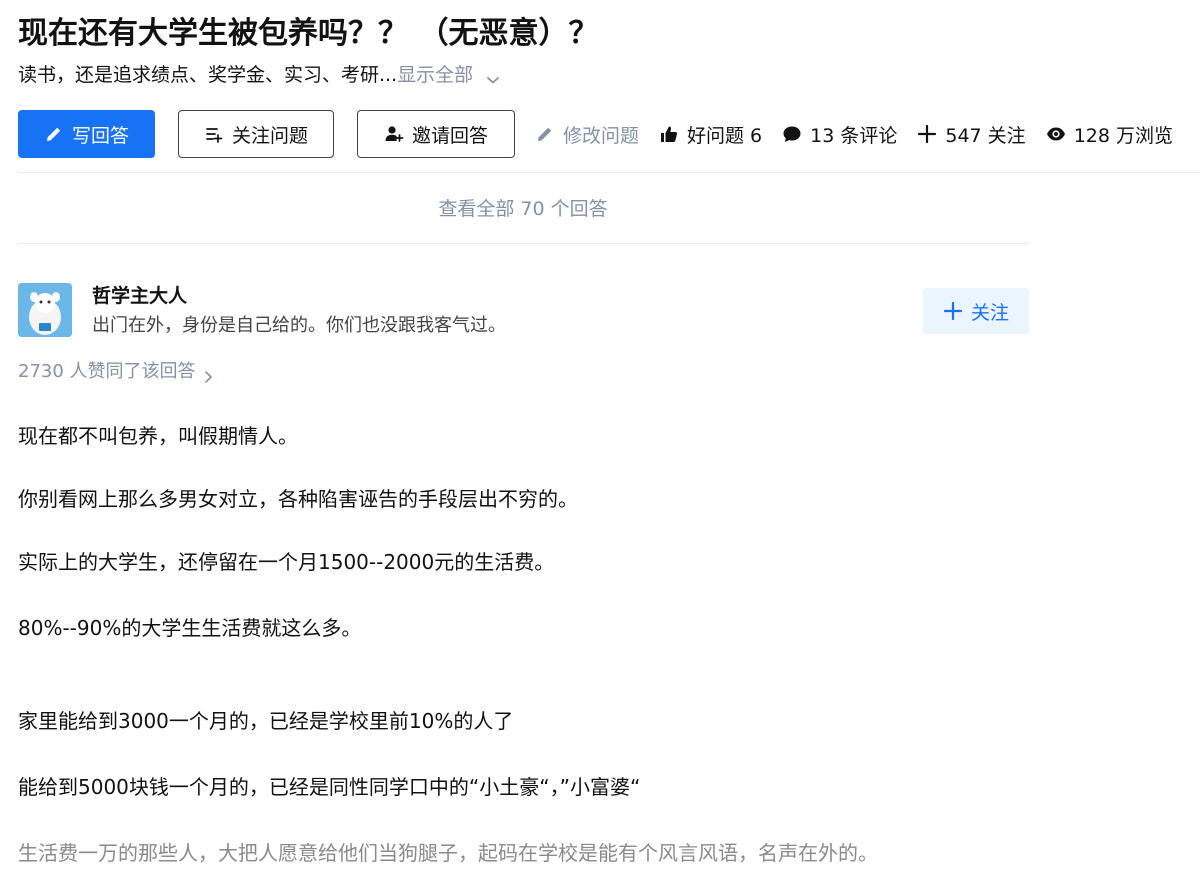 This screenshot has height=884, width=1200. Describe the element at coordinates (449, 135) in the screenshot. I see `invite-answer-label: 邀请回答` at that location.